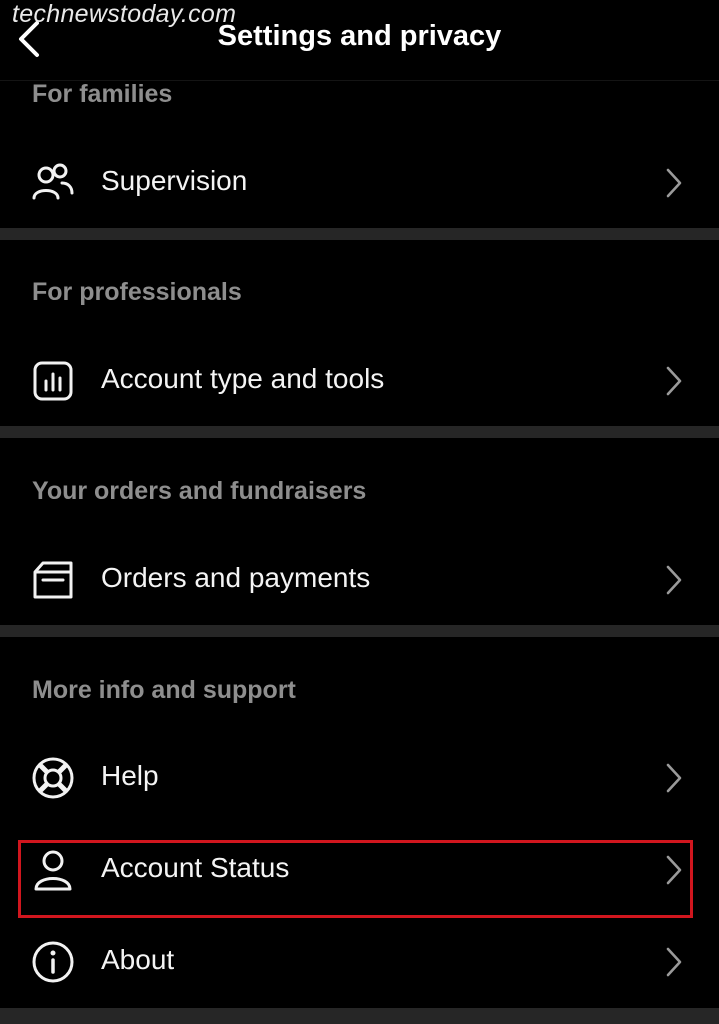 This screenshot has height=1024, width=719. Describe the element at coordinates (195, 867) in the screenshot. I see `settings-item-label: Account Status` at that location.